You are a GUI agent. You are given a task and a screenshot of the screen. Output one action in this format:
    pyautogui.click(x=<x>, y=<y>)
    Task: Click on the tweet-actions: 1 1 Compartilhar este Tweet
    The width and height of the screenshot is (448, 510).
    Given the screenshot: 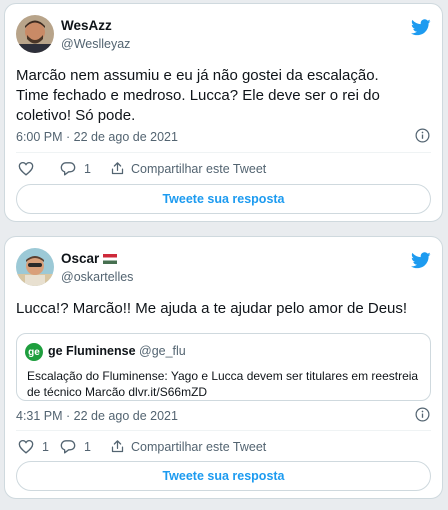 What is the action you would take?
    pyautogui.click(x=223, y=449)
    